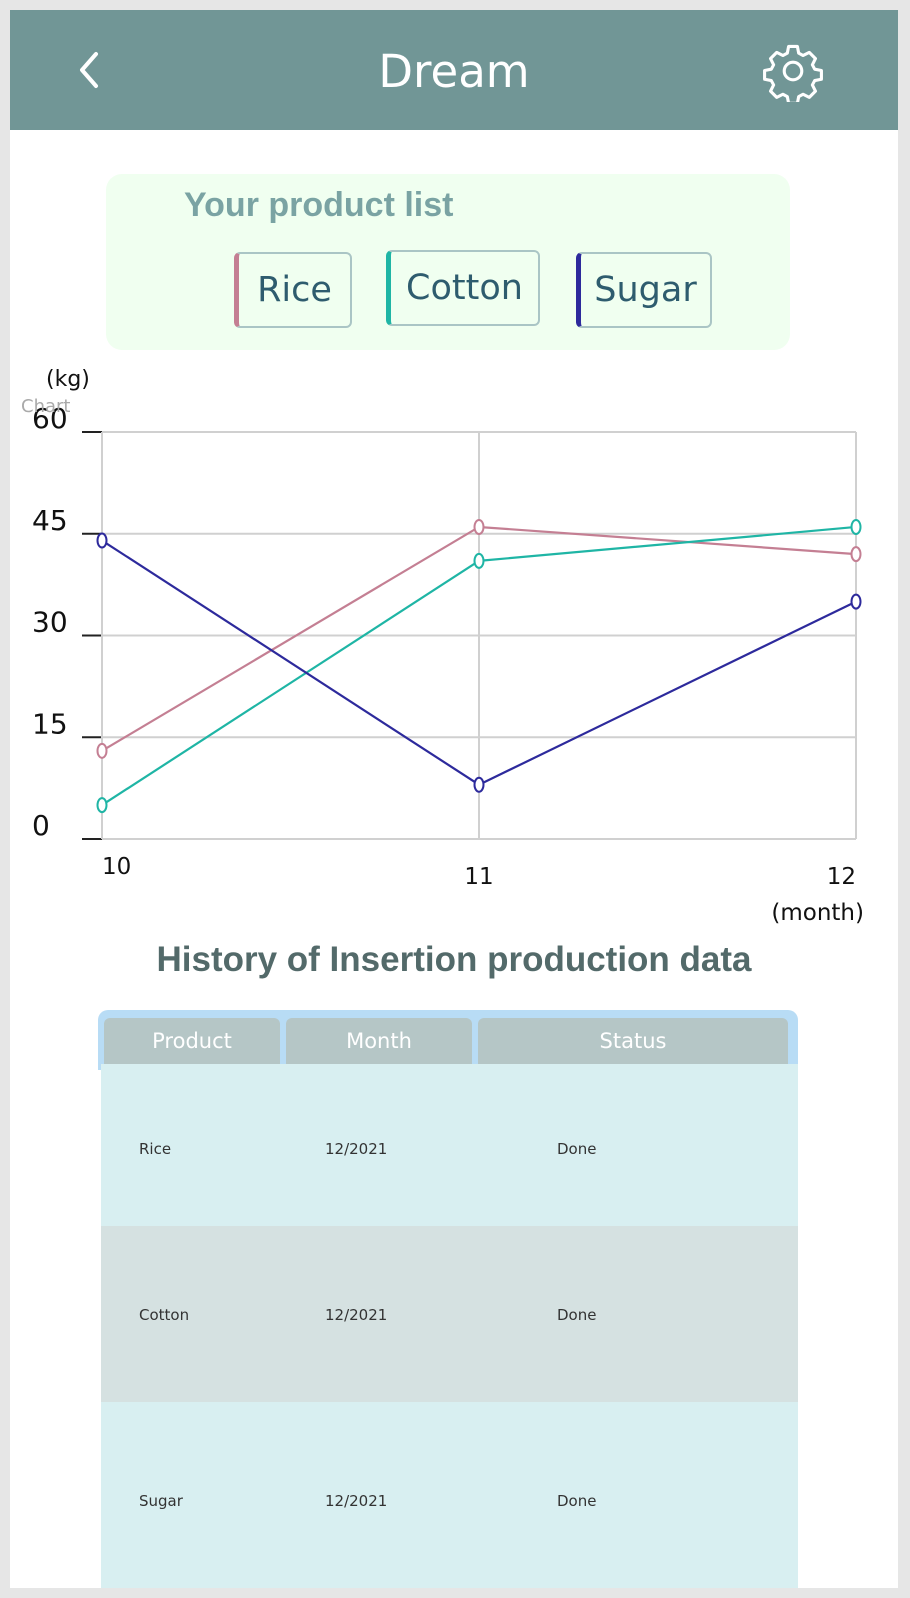  I want to click on product-list-card: Your product list Rice Cotton Sugar, so click(448, 262).